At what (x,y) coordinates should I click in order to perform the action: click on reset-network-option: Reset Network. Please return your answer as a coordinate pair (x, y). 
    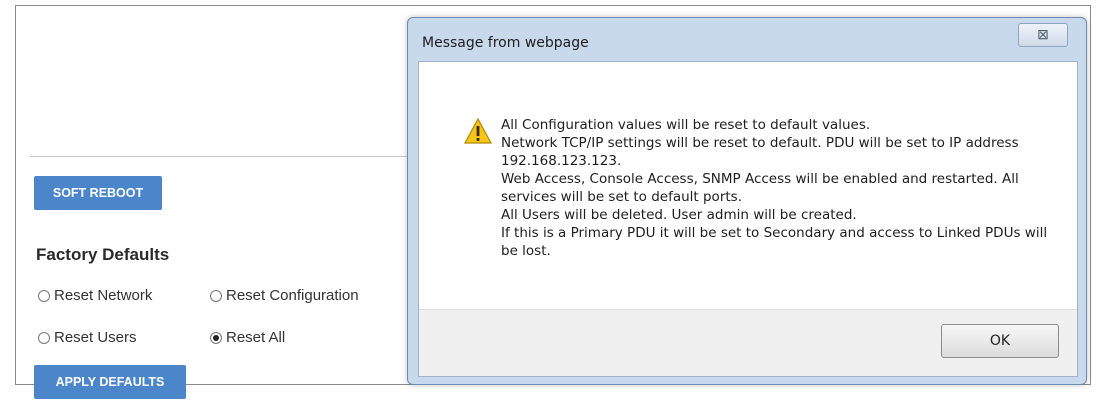
    Looking at the image, I should click on (95, 295).